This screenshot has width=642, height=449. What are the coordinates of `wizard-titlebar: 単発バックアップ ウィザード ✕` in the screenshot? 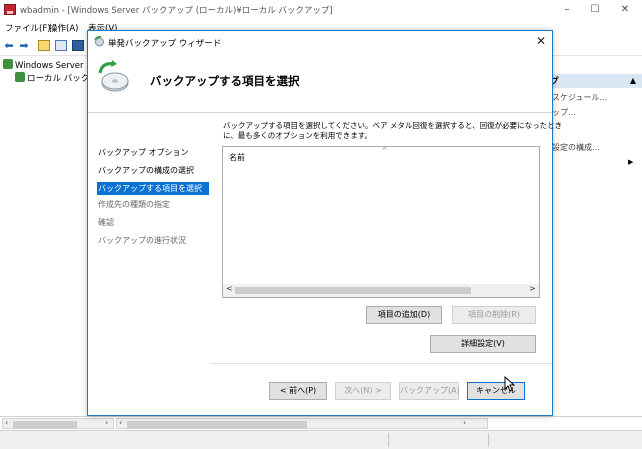 It's located at (320, 42).